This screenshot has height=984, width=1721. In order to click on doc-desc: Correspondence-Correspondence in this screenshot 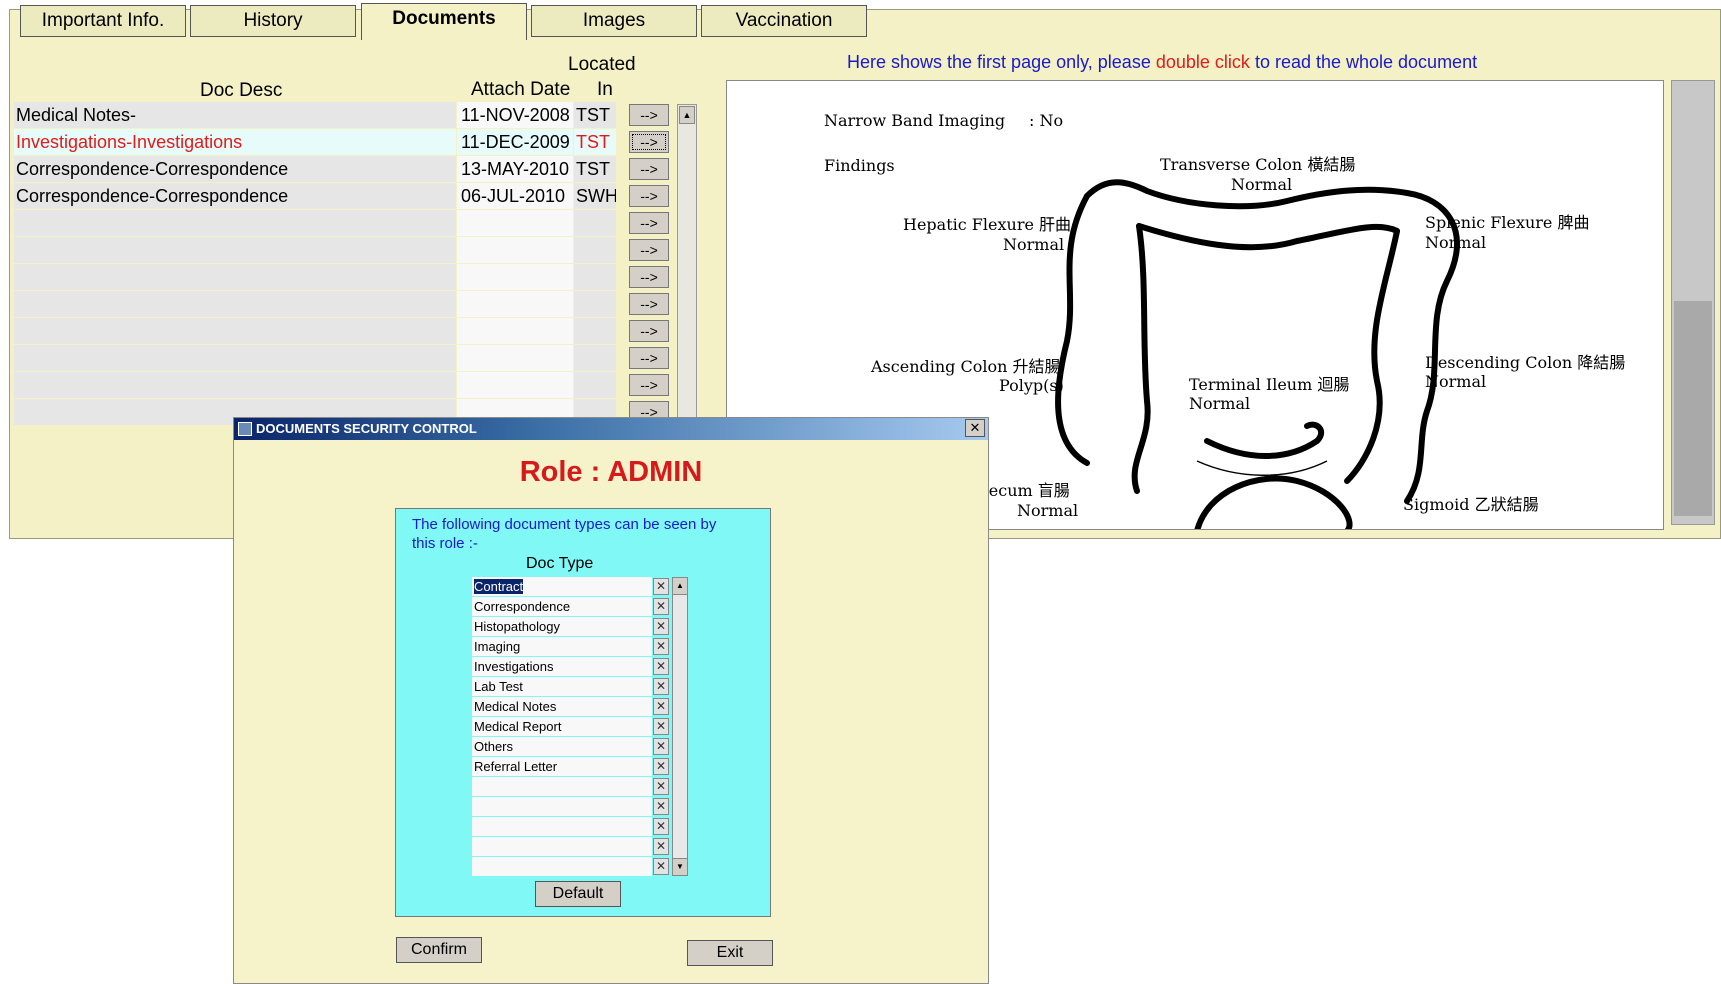, I will do `click(235, 196)`.